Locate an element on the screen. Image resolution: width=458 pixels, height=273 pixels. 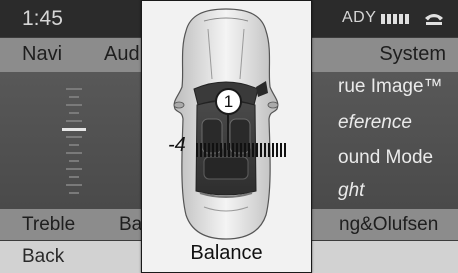
balance-title: Balance is located at coordinates (226, 253).